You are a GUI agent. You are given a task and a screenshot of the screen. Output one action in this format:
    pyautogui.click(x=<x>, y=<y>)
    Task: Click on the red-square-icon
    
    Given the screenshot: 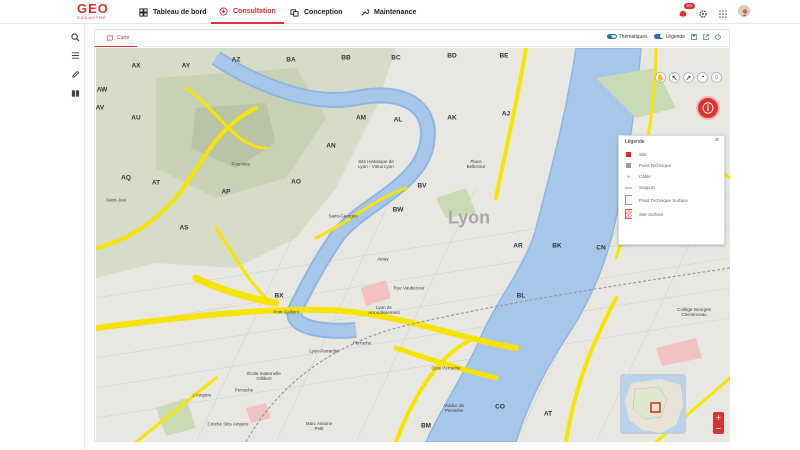 What is the action you would take?
    pyautogui.click(x=628, y=154)
    